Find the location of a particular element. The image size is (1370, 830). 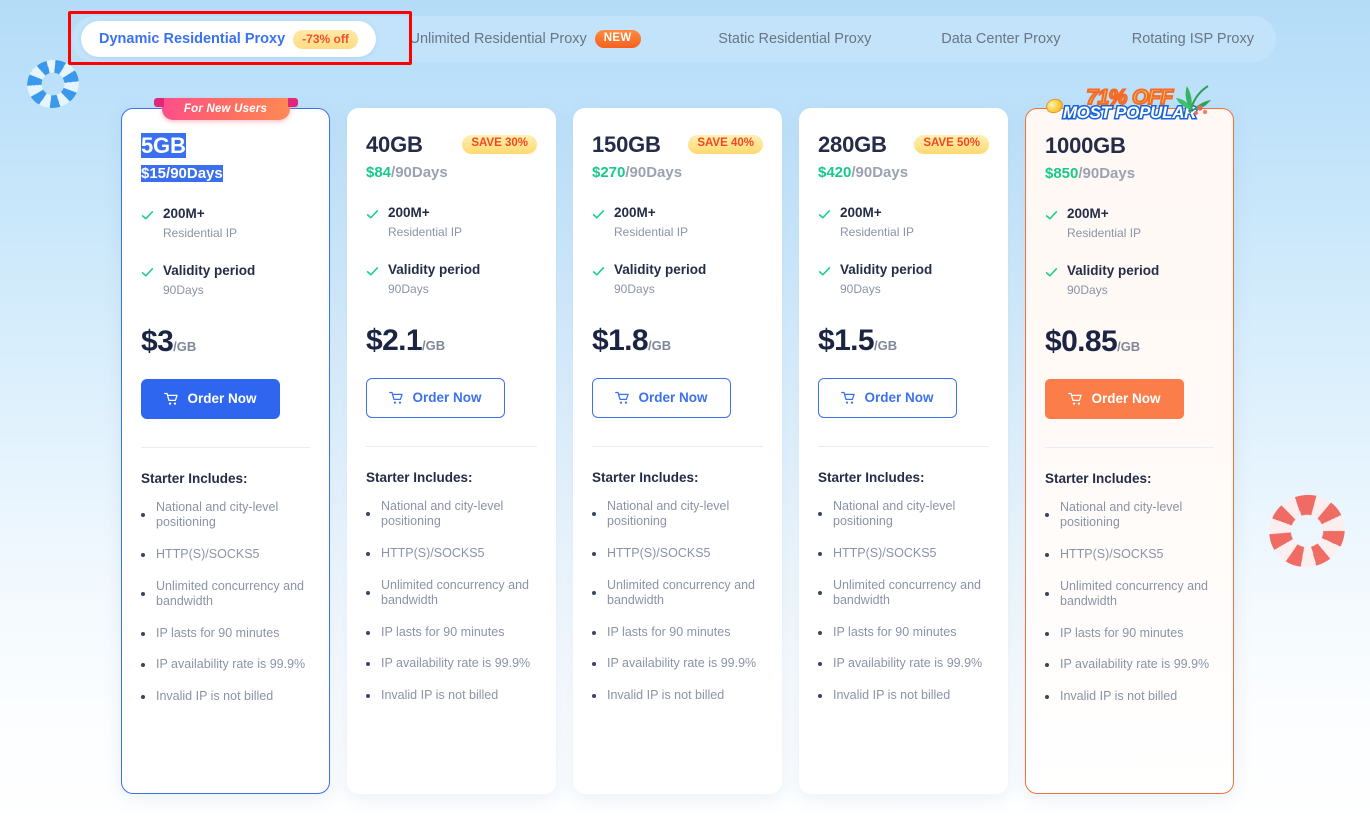

tab-static-residential-proxy: Static Residential Proxy is located at coordinates (794, 39).